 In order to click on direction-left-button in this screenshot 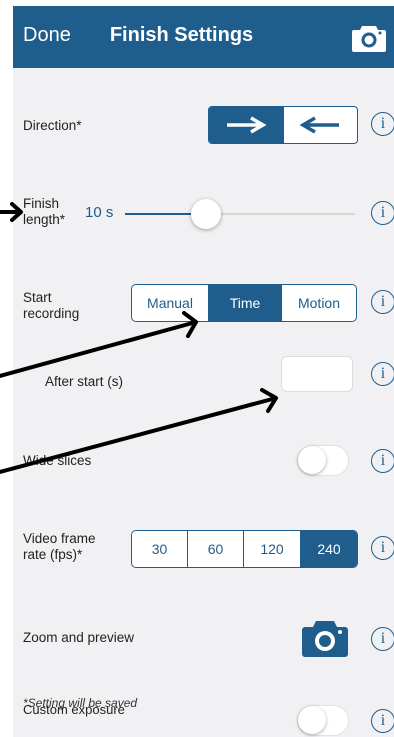, I will do `click(321, 125)`.